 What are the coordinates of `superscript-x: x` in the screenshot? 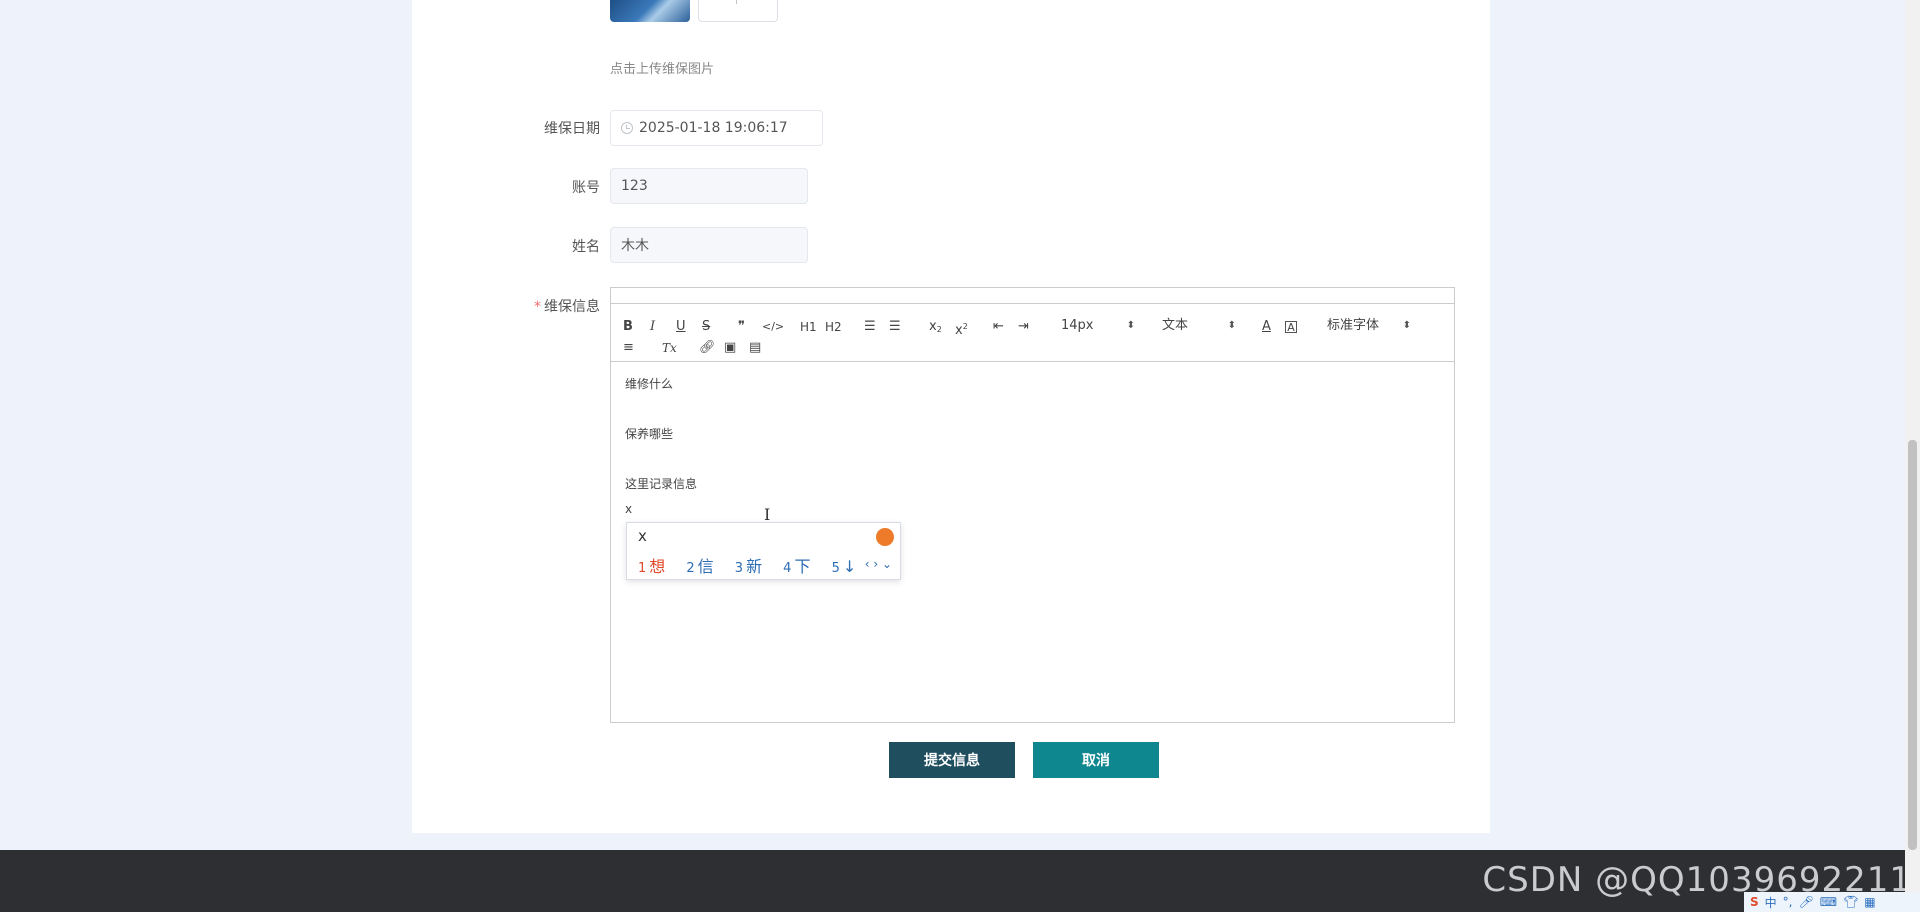 It's located at (959, 330).